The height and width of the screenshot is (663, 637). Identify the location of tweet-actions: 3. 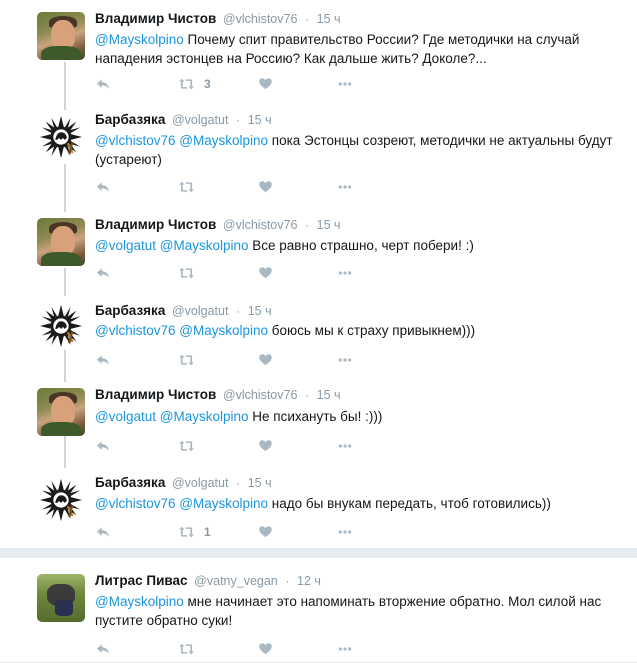
(225, 85).